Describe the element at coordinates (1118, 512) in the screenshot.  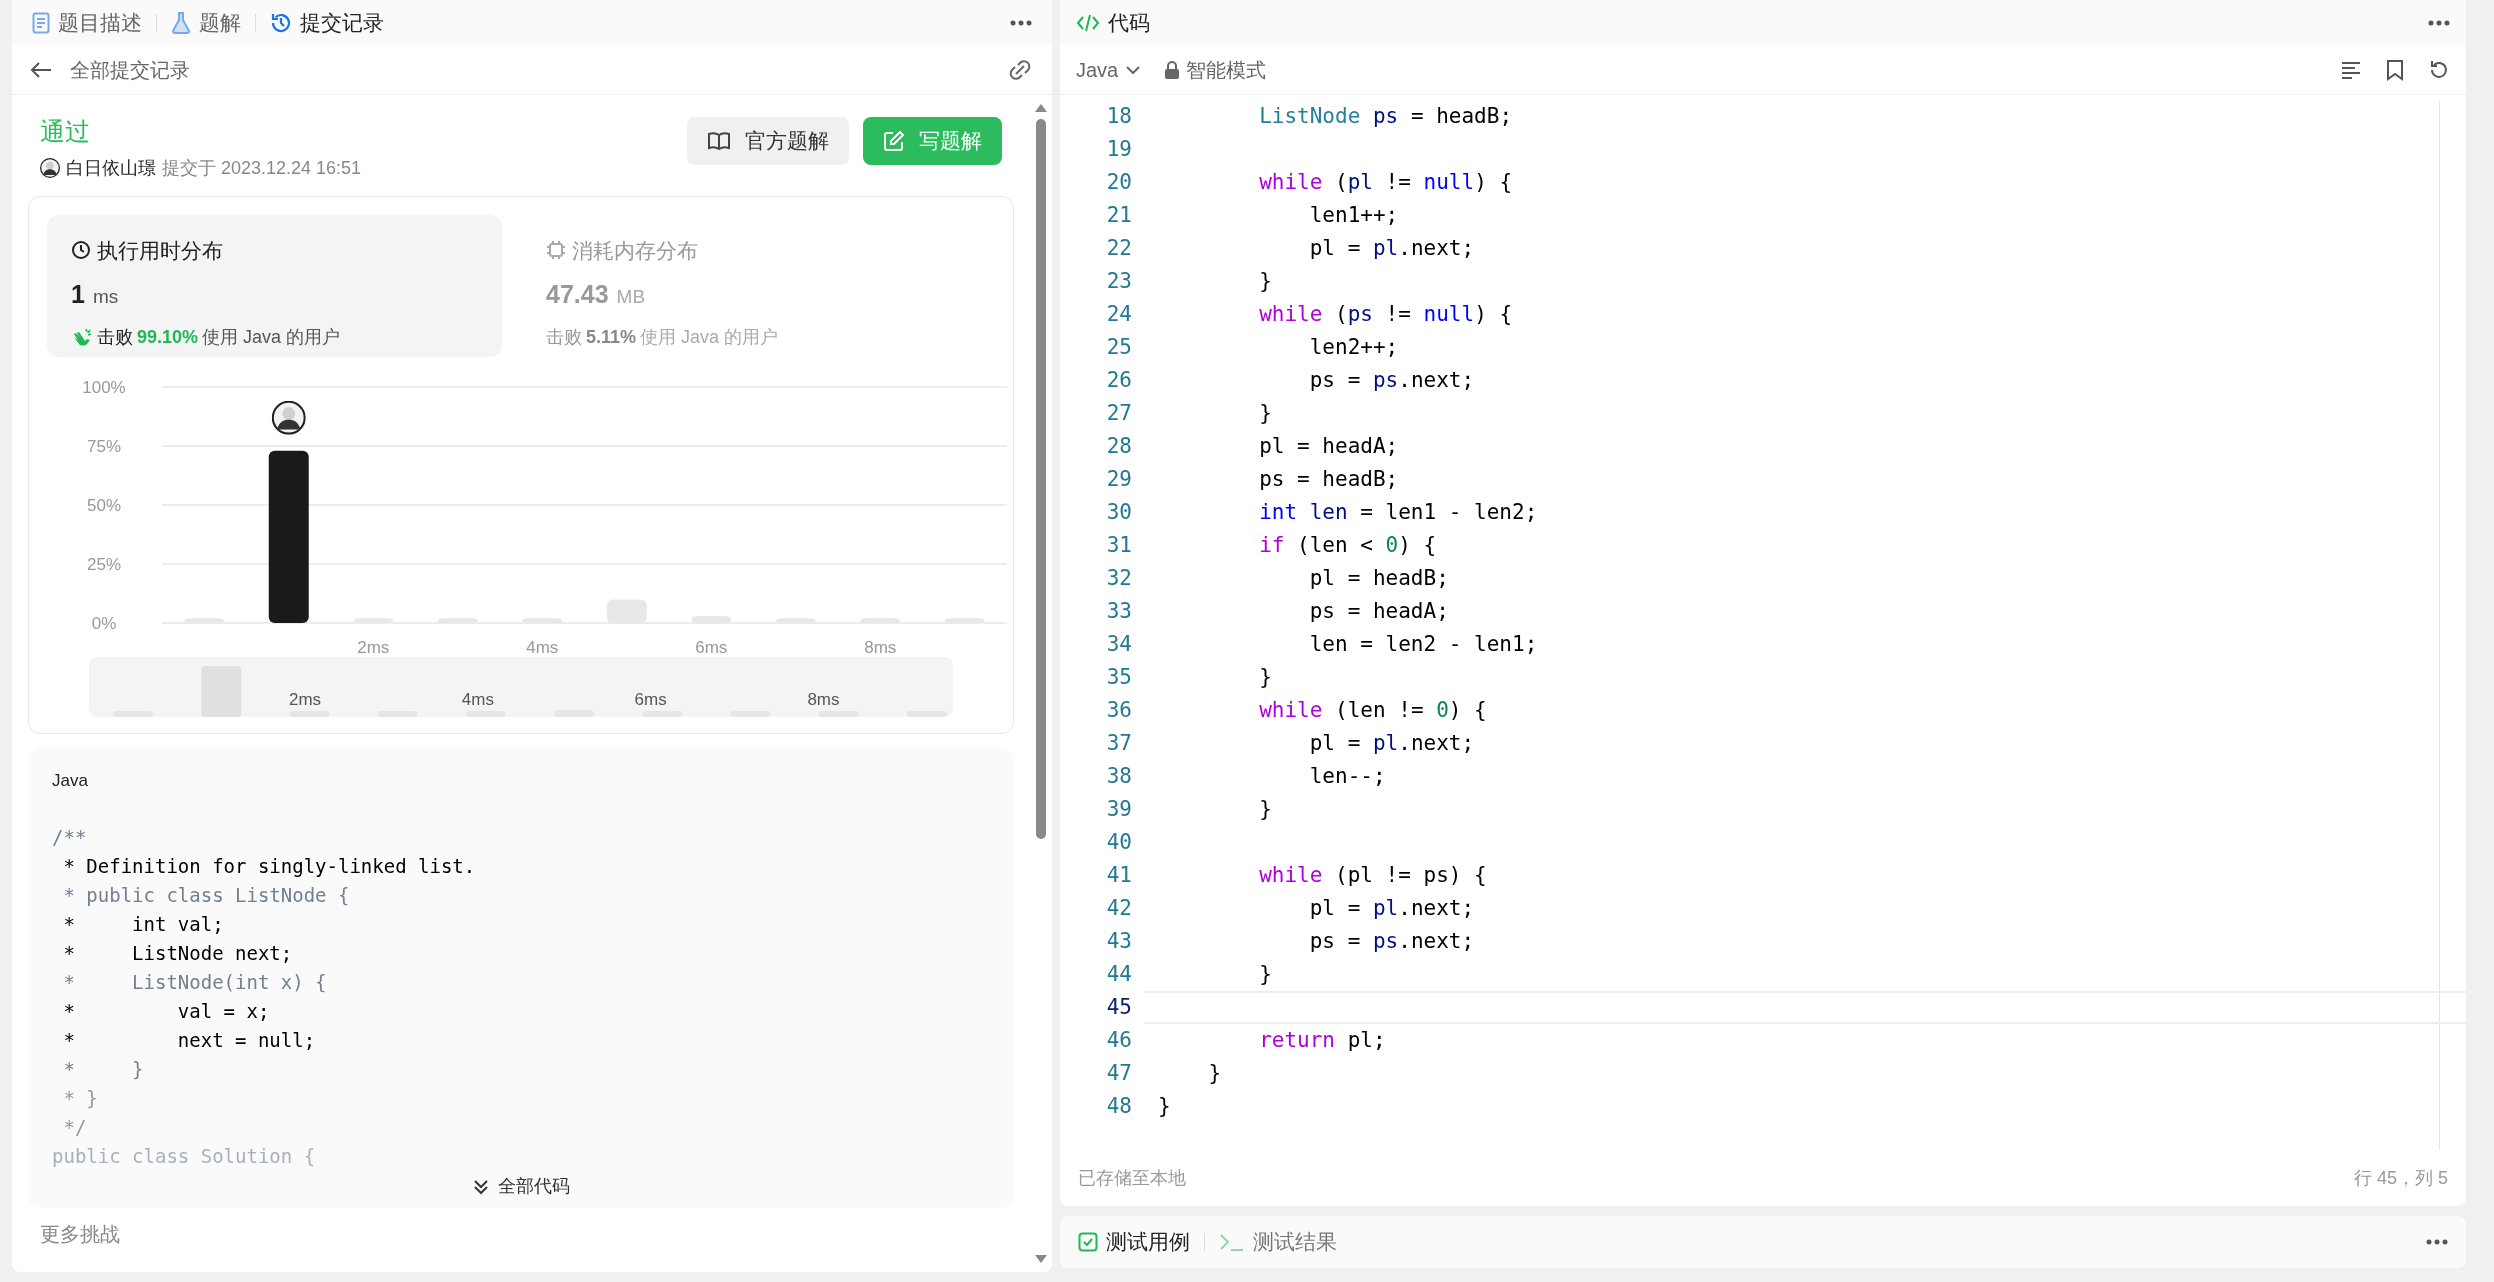
I see `line-number: 30` at that location.